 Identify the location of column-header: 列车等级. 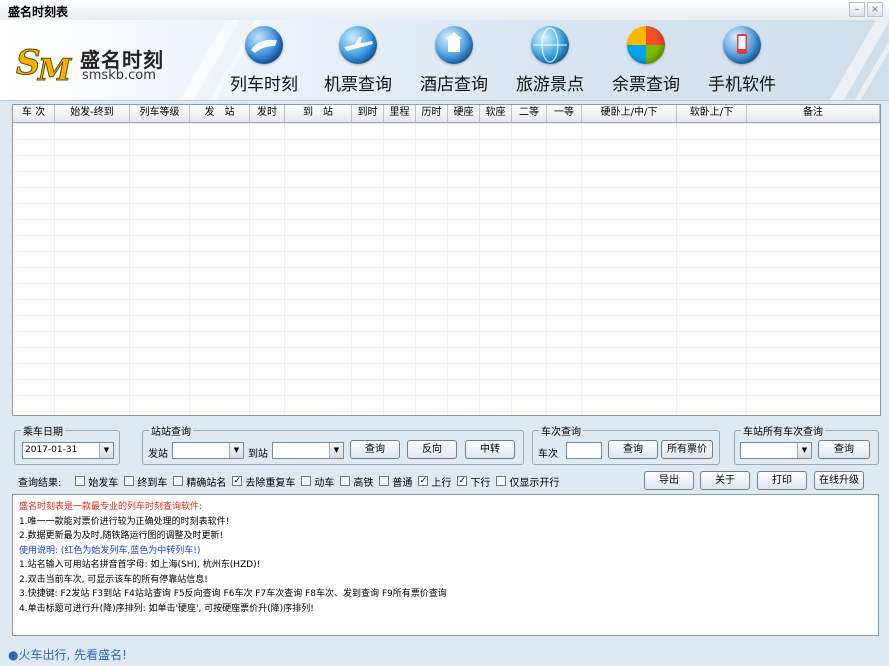
(160, 113).